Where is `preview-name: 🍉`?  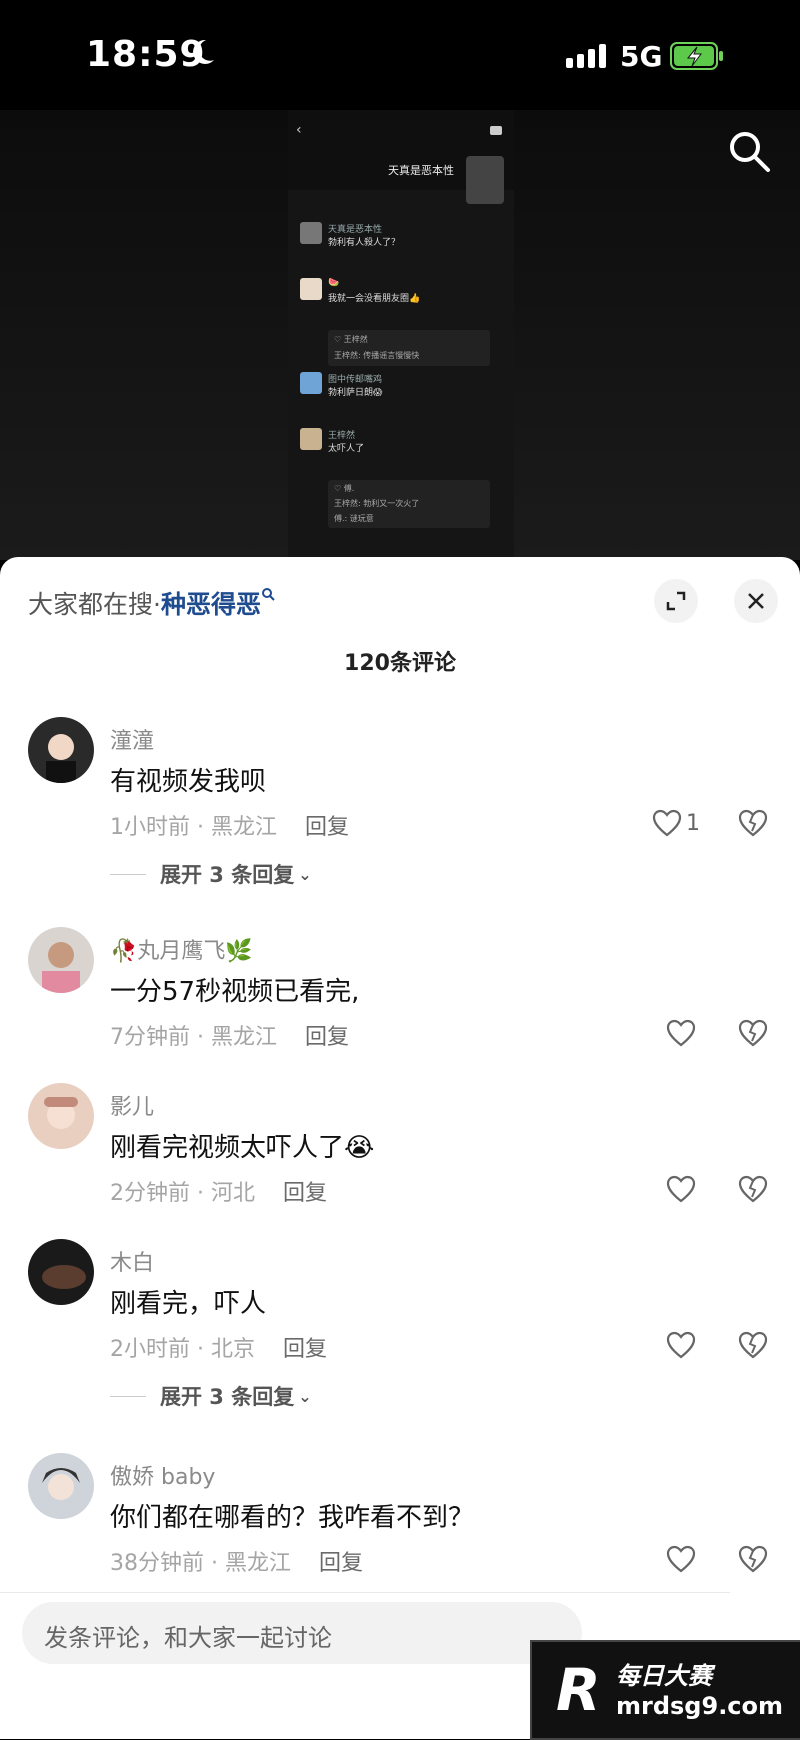 preview-name: 🍉 is located at coordinates (334, 283).